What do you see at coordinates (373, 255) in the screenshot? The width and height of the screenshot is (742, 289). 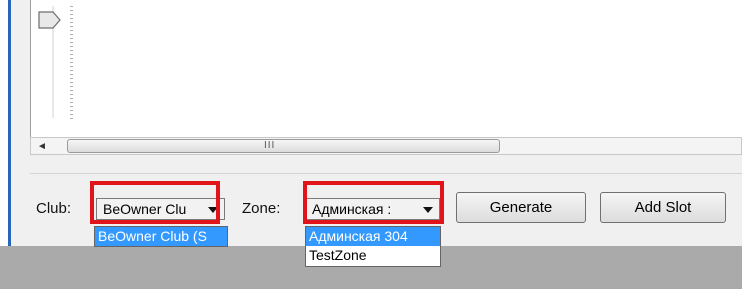 I see `dropdown-option: TestZone` at bounding box center [373, 255].